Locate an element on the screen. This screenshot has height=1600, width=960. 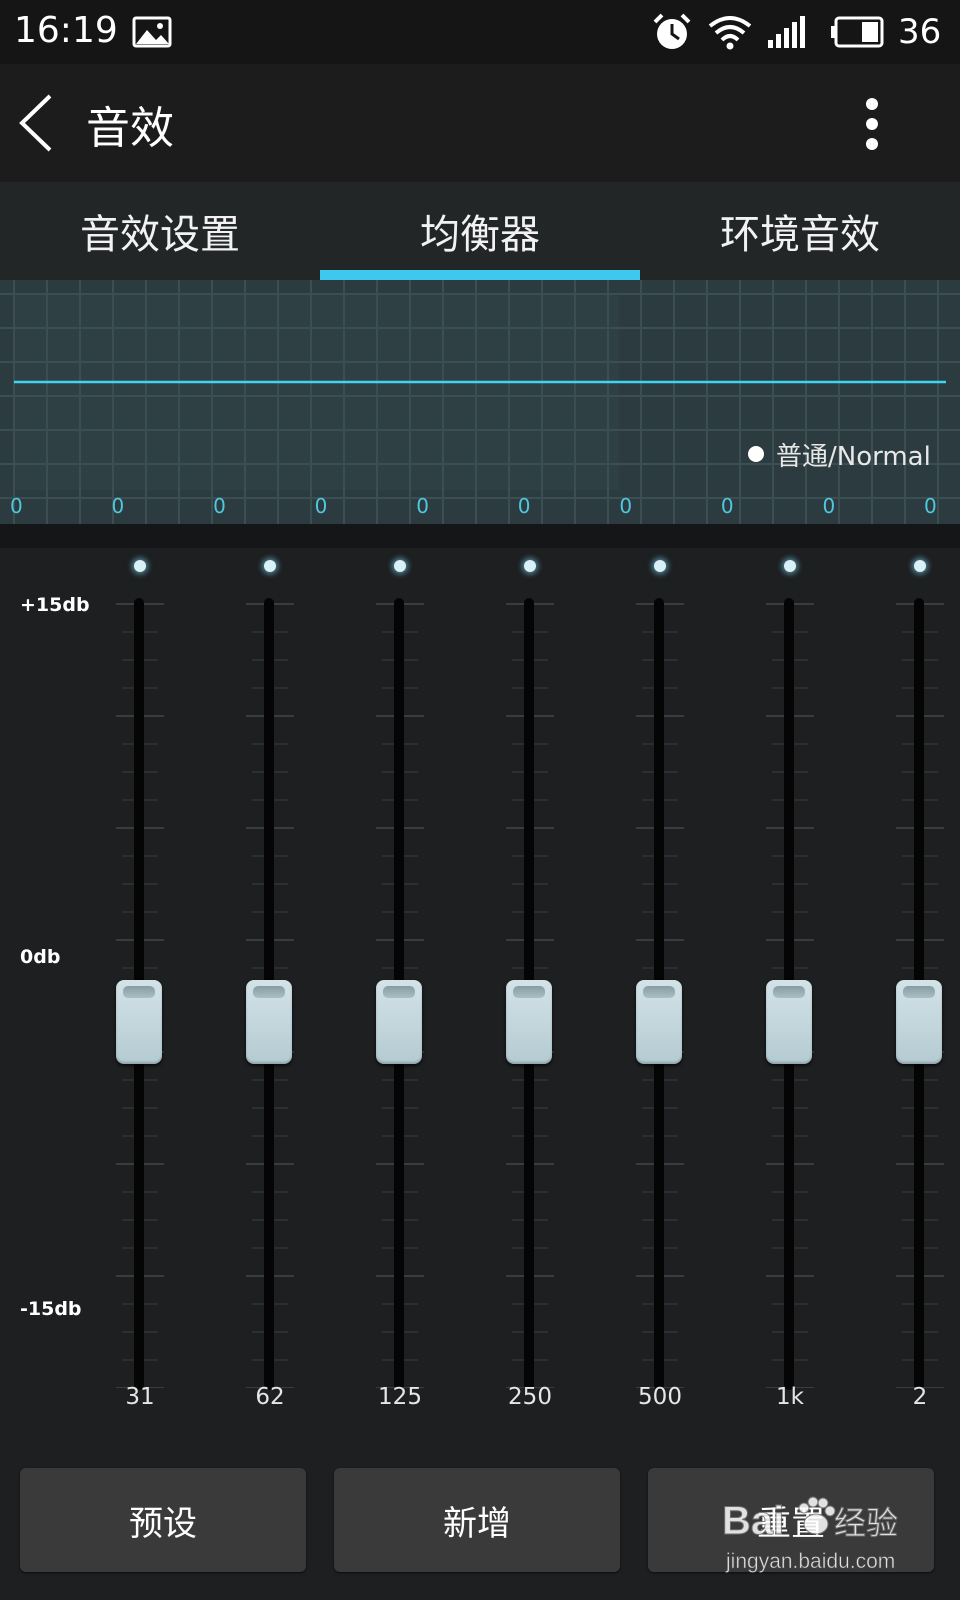
eq-band-slider: 250 is located at coordinates (530, 988).